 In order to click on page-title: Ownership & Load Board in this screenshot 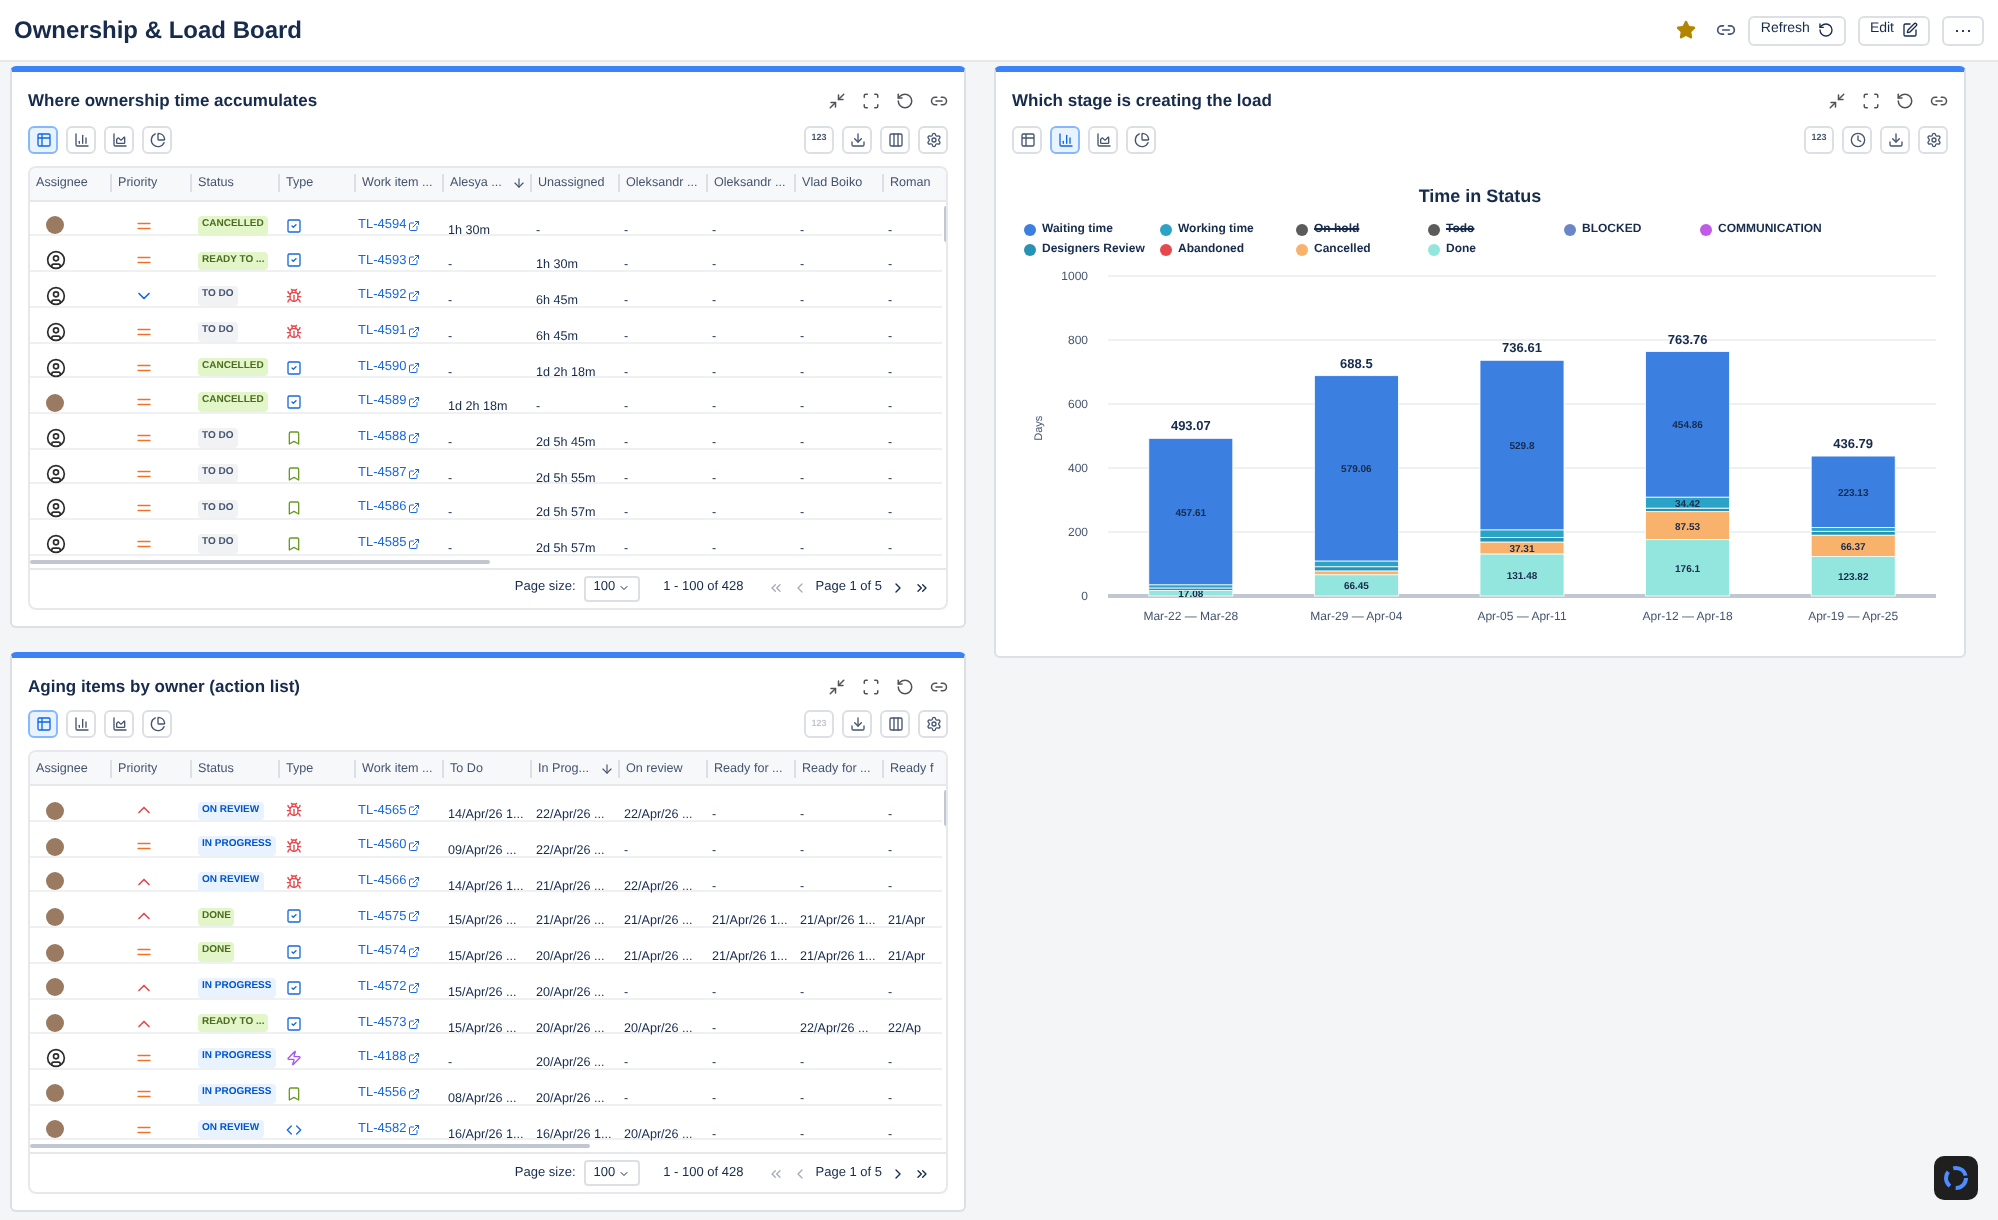, I will do `click(158, 31)`.